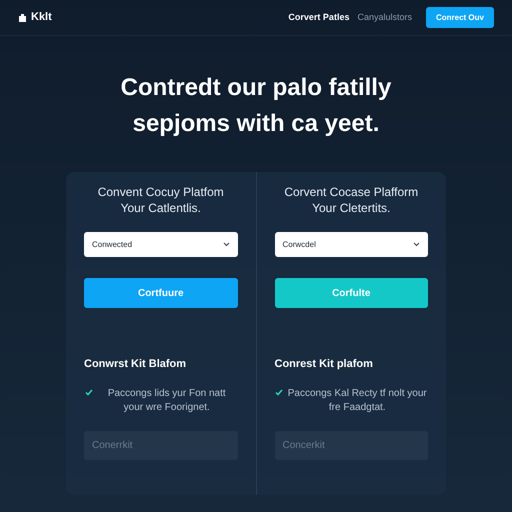  Describe the element at coordinates (384, 17) in the screenshot. I see `nav-link: Canyalulstors` at that location.